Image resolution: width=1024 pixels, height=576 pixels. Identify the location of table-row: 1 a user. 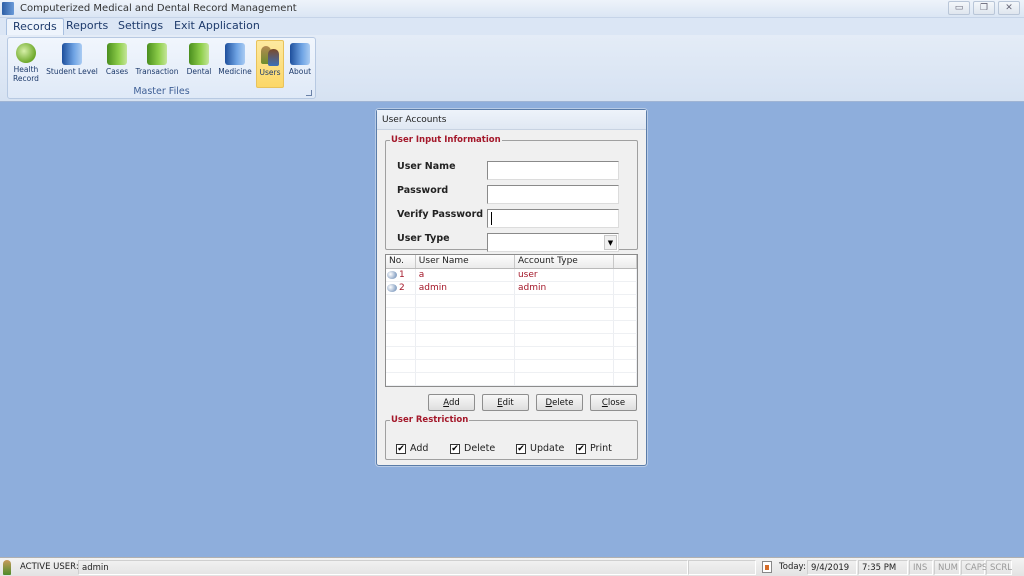
(511, 275).